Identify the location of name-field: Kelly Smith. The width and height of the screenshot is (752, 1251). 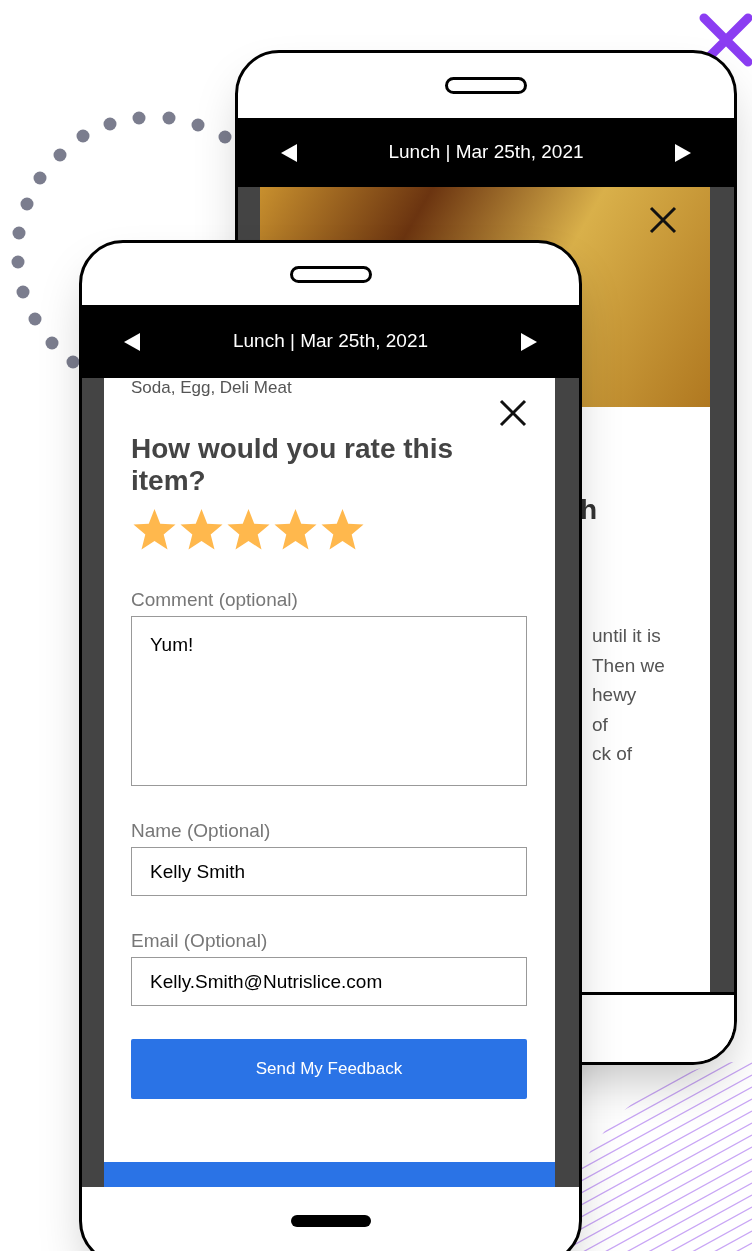
(329, 871).